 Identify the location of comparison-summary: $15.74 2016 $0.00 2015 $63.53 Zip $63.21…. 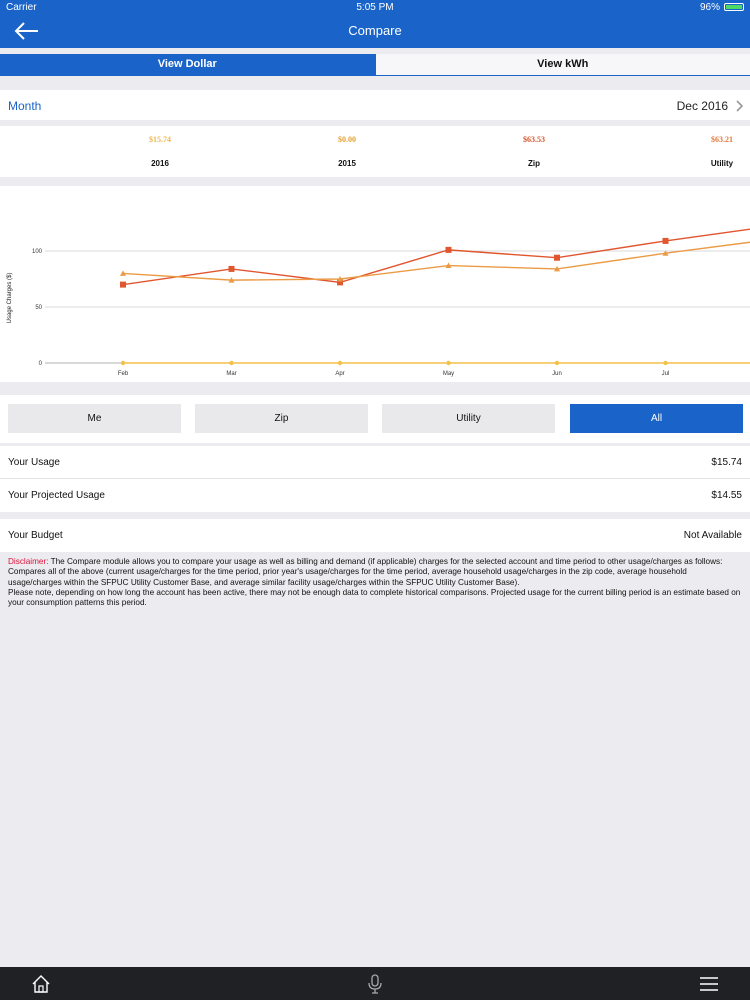
(375, 151).